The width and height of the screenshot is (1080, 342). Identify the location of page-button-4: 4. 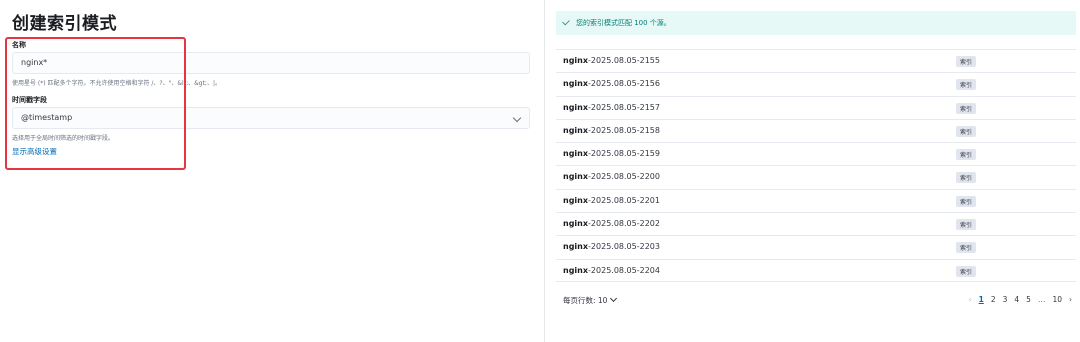
(1016, 299).